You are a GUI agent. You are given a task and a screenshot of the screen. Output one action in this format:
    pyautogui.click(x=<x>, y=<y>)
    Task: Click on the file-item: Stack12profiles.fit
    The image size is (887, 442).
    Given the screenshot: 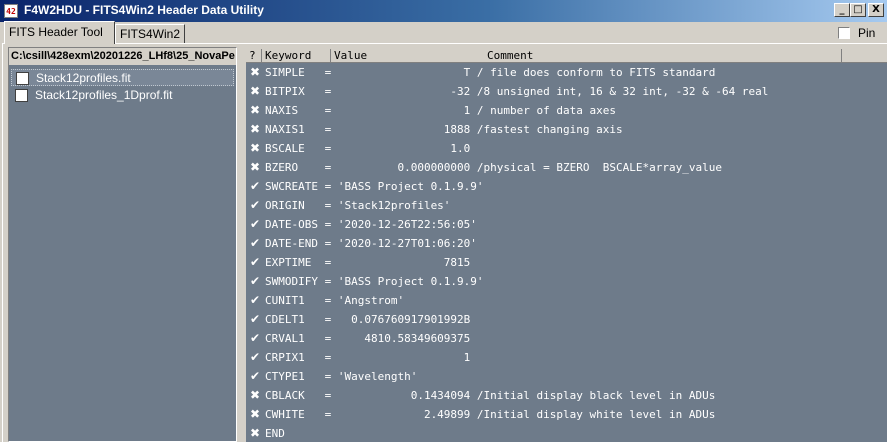 What is the action you would take?
    pyautogui.click(x=122, y=77)
    